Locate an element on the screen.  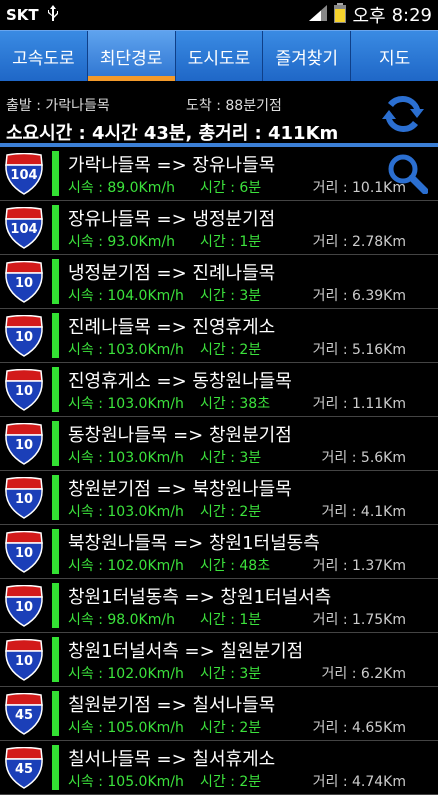
route-speed: 시속 : 93.0Km/h is located at coordinates (121, 242).